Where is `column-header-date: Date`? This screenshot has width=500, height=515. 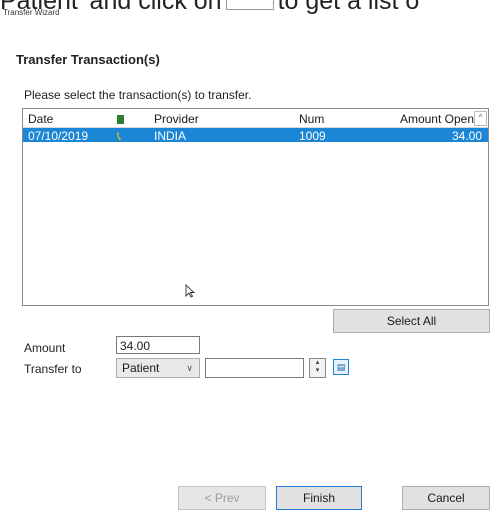
column-header-date: Date is located at coordinates (40, 119).